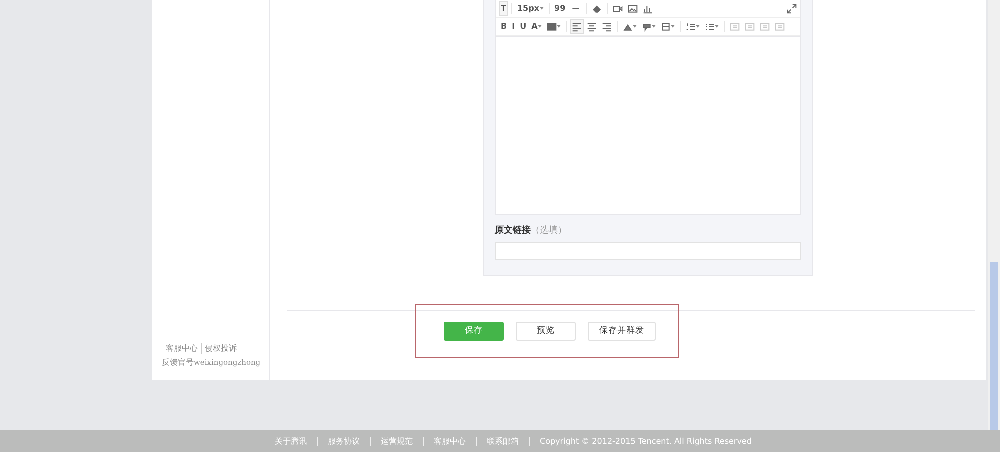 This screenshot has height=452, width=1000. I want to click on action-button: 保存并群发, so click(622, 331).